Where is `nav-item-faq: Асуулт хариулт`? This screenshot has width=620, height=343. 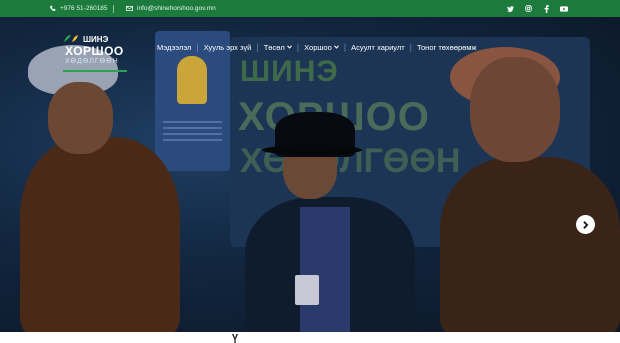
nav-item-faq: Асуулт хариулт is located at coordinates (378, 47).